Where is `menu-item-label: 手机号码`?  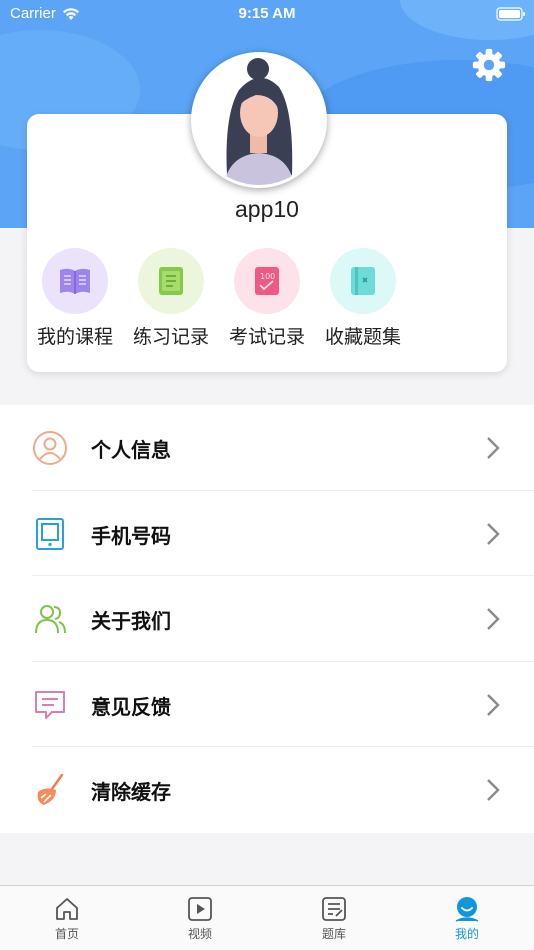
menu-item-label: 手机号码 is located at coordinates (131, 535).